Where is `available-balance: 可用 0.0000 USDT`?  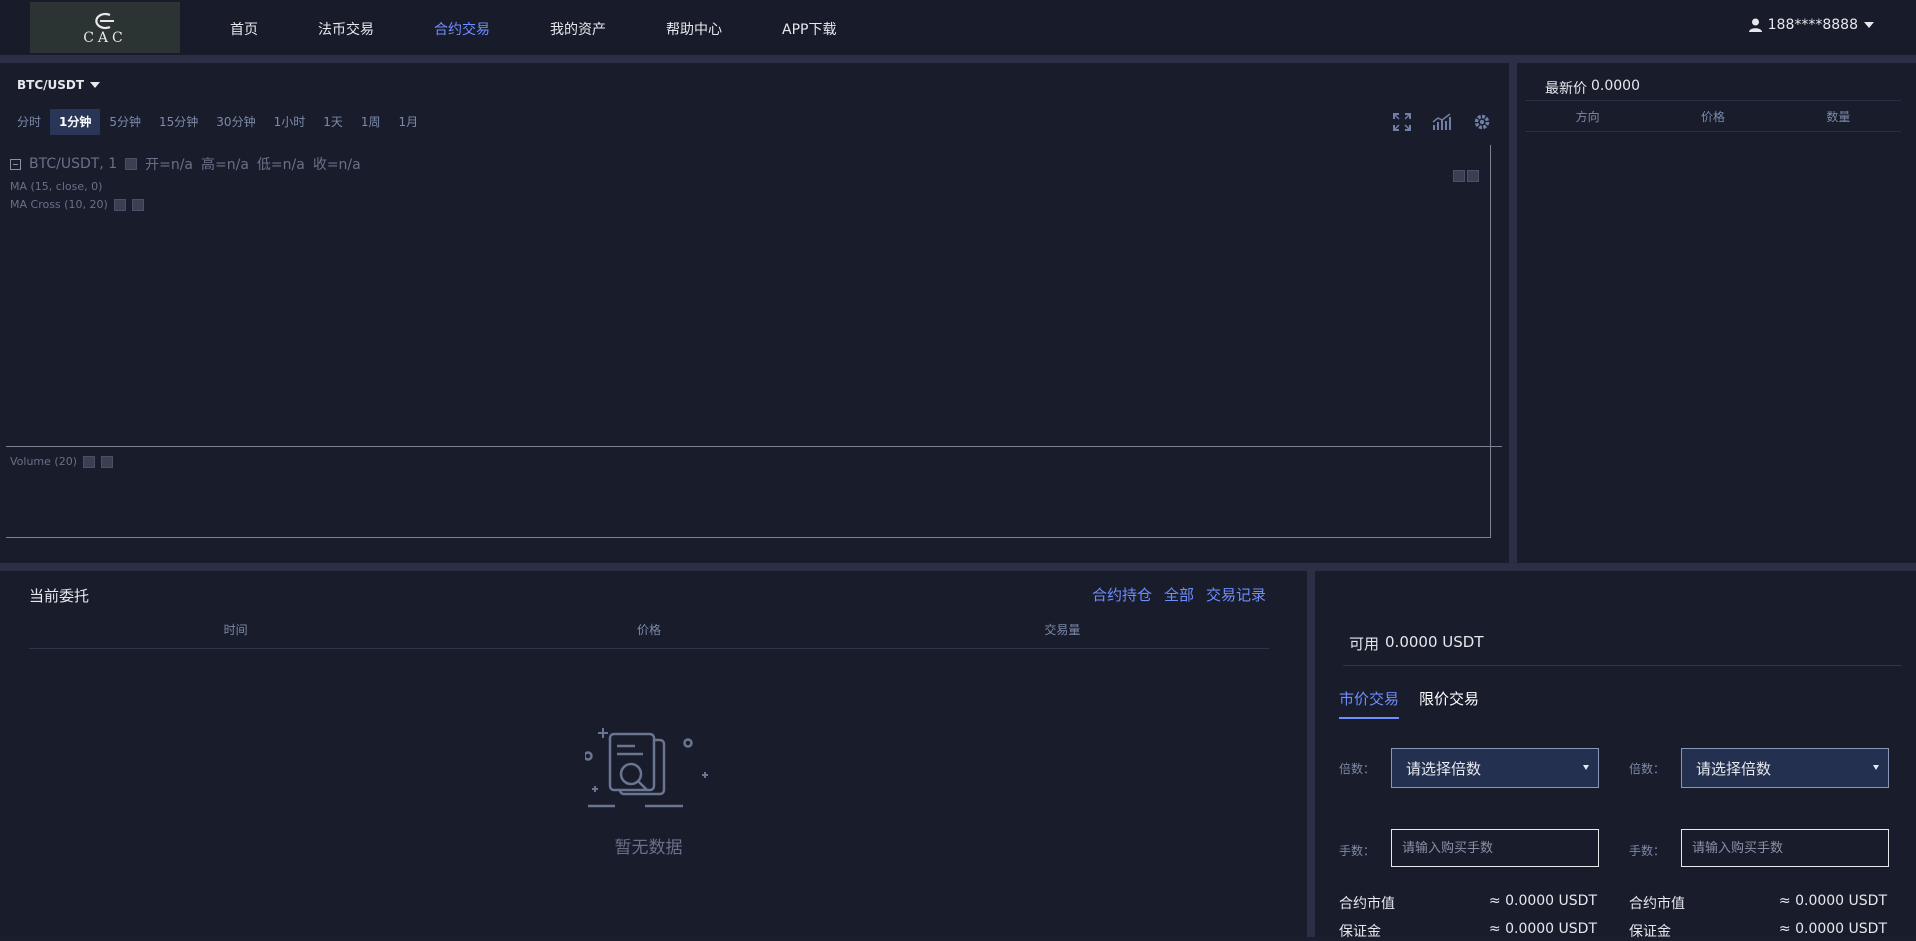 available-balance: 可用 0.0000 USDT is located at coordinates (1416, 643).